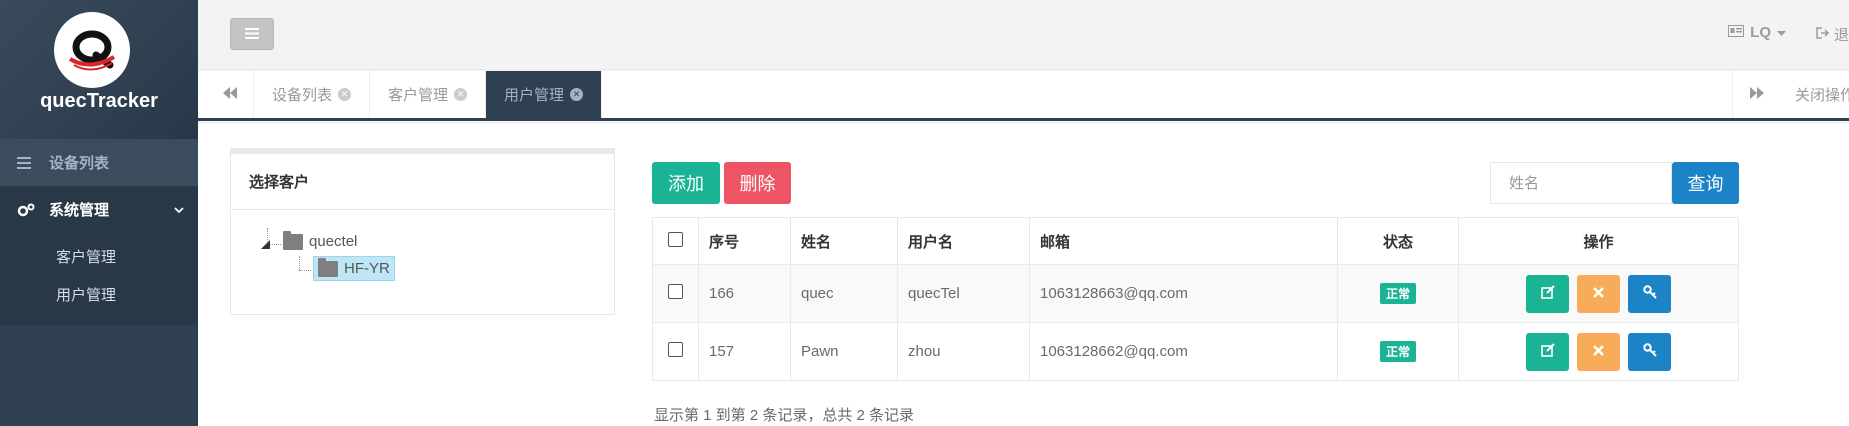 This screenshot has height=426, width=1849. What do you see at coordinates (1832, 34) in the screenshot?
I see `logout-link: 退` at bounding box center [1832, 34].